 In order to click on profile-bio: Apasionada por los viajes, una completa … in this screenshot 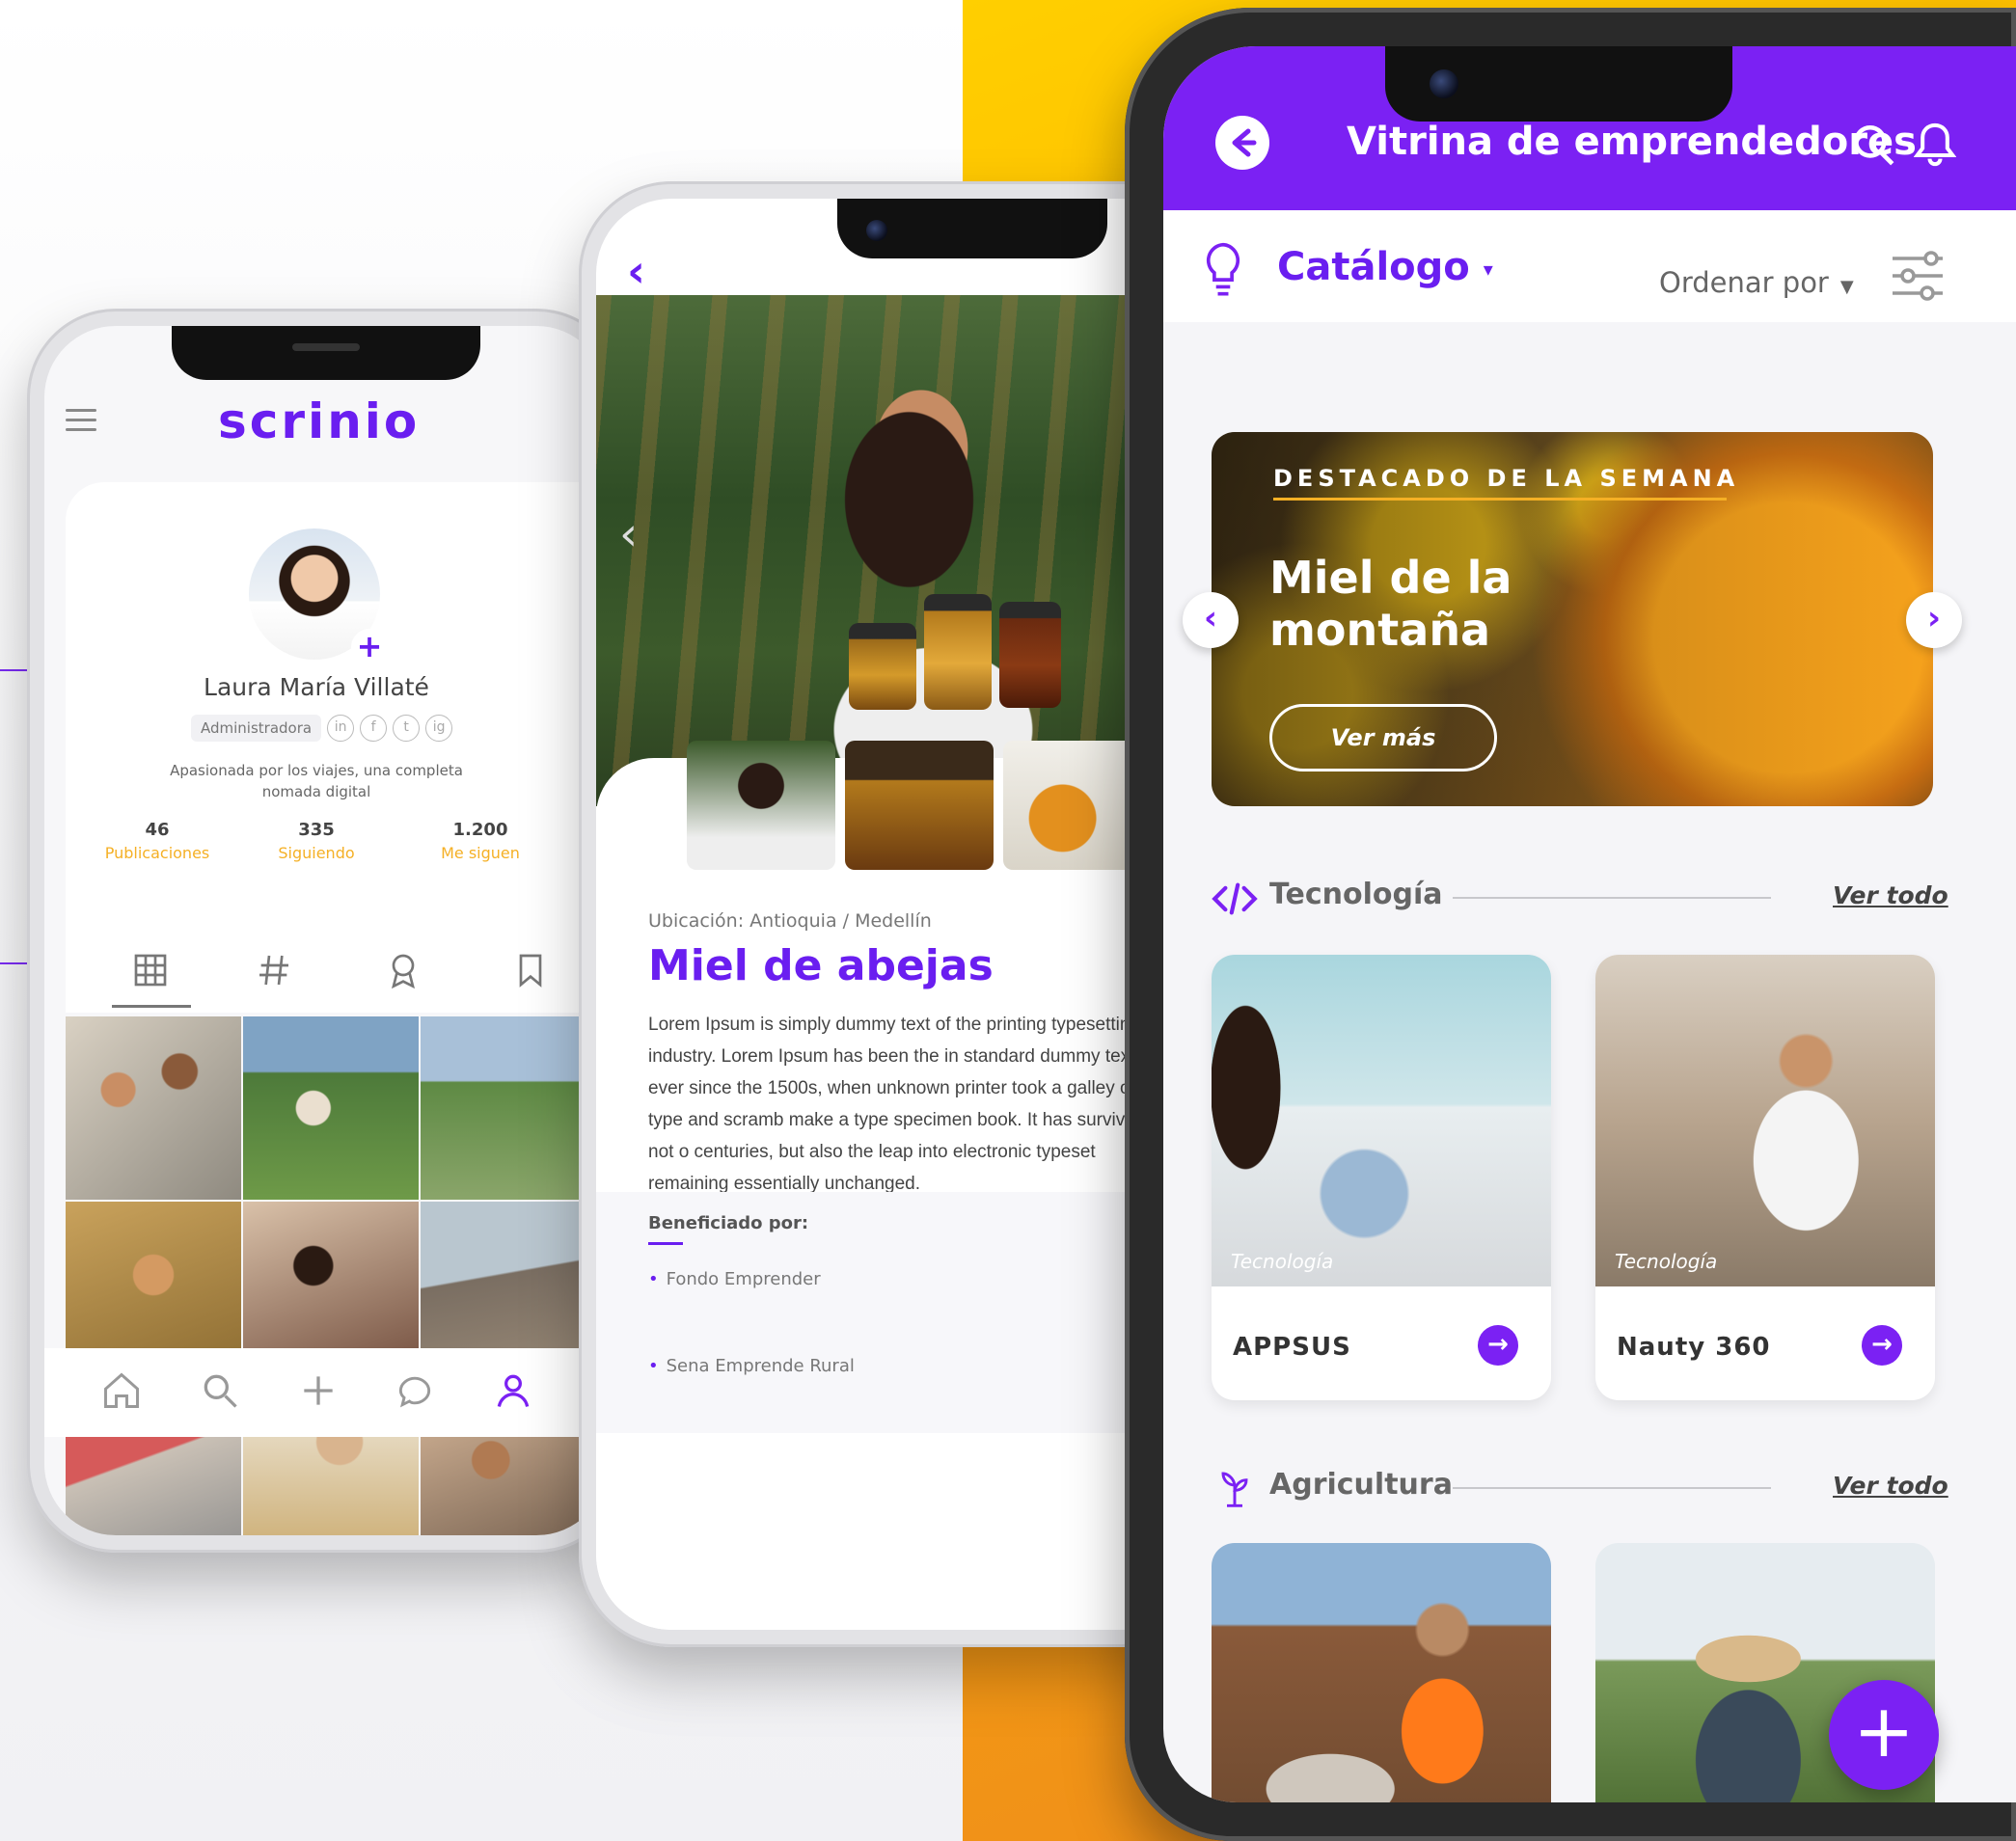, I will do `click(317, 781)`.